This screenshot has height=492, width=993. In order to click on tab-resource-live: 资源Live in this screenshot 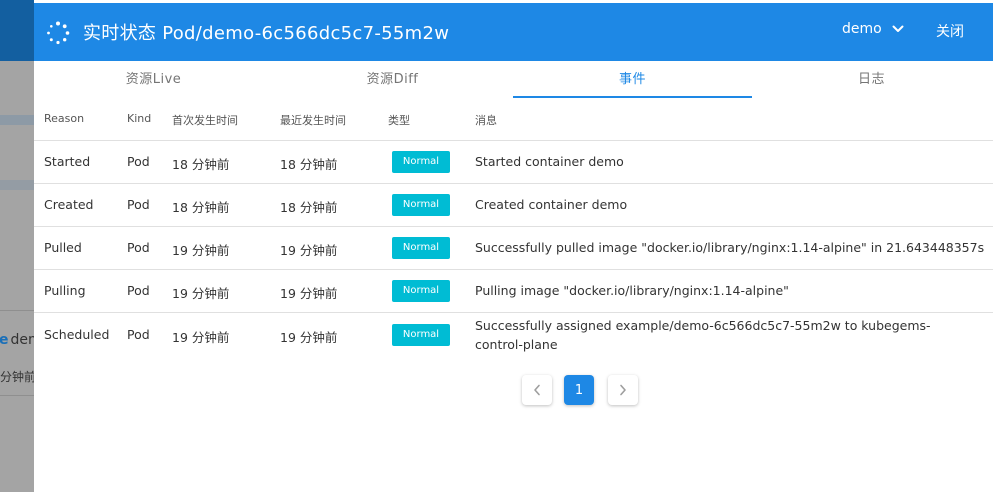, I will do `click(153, 80)`.